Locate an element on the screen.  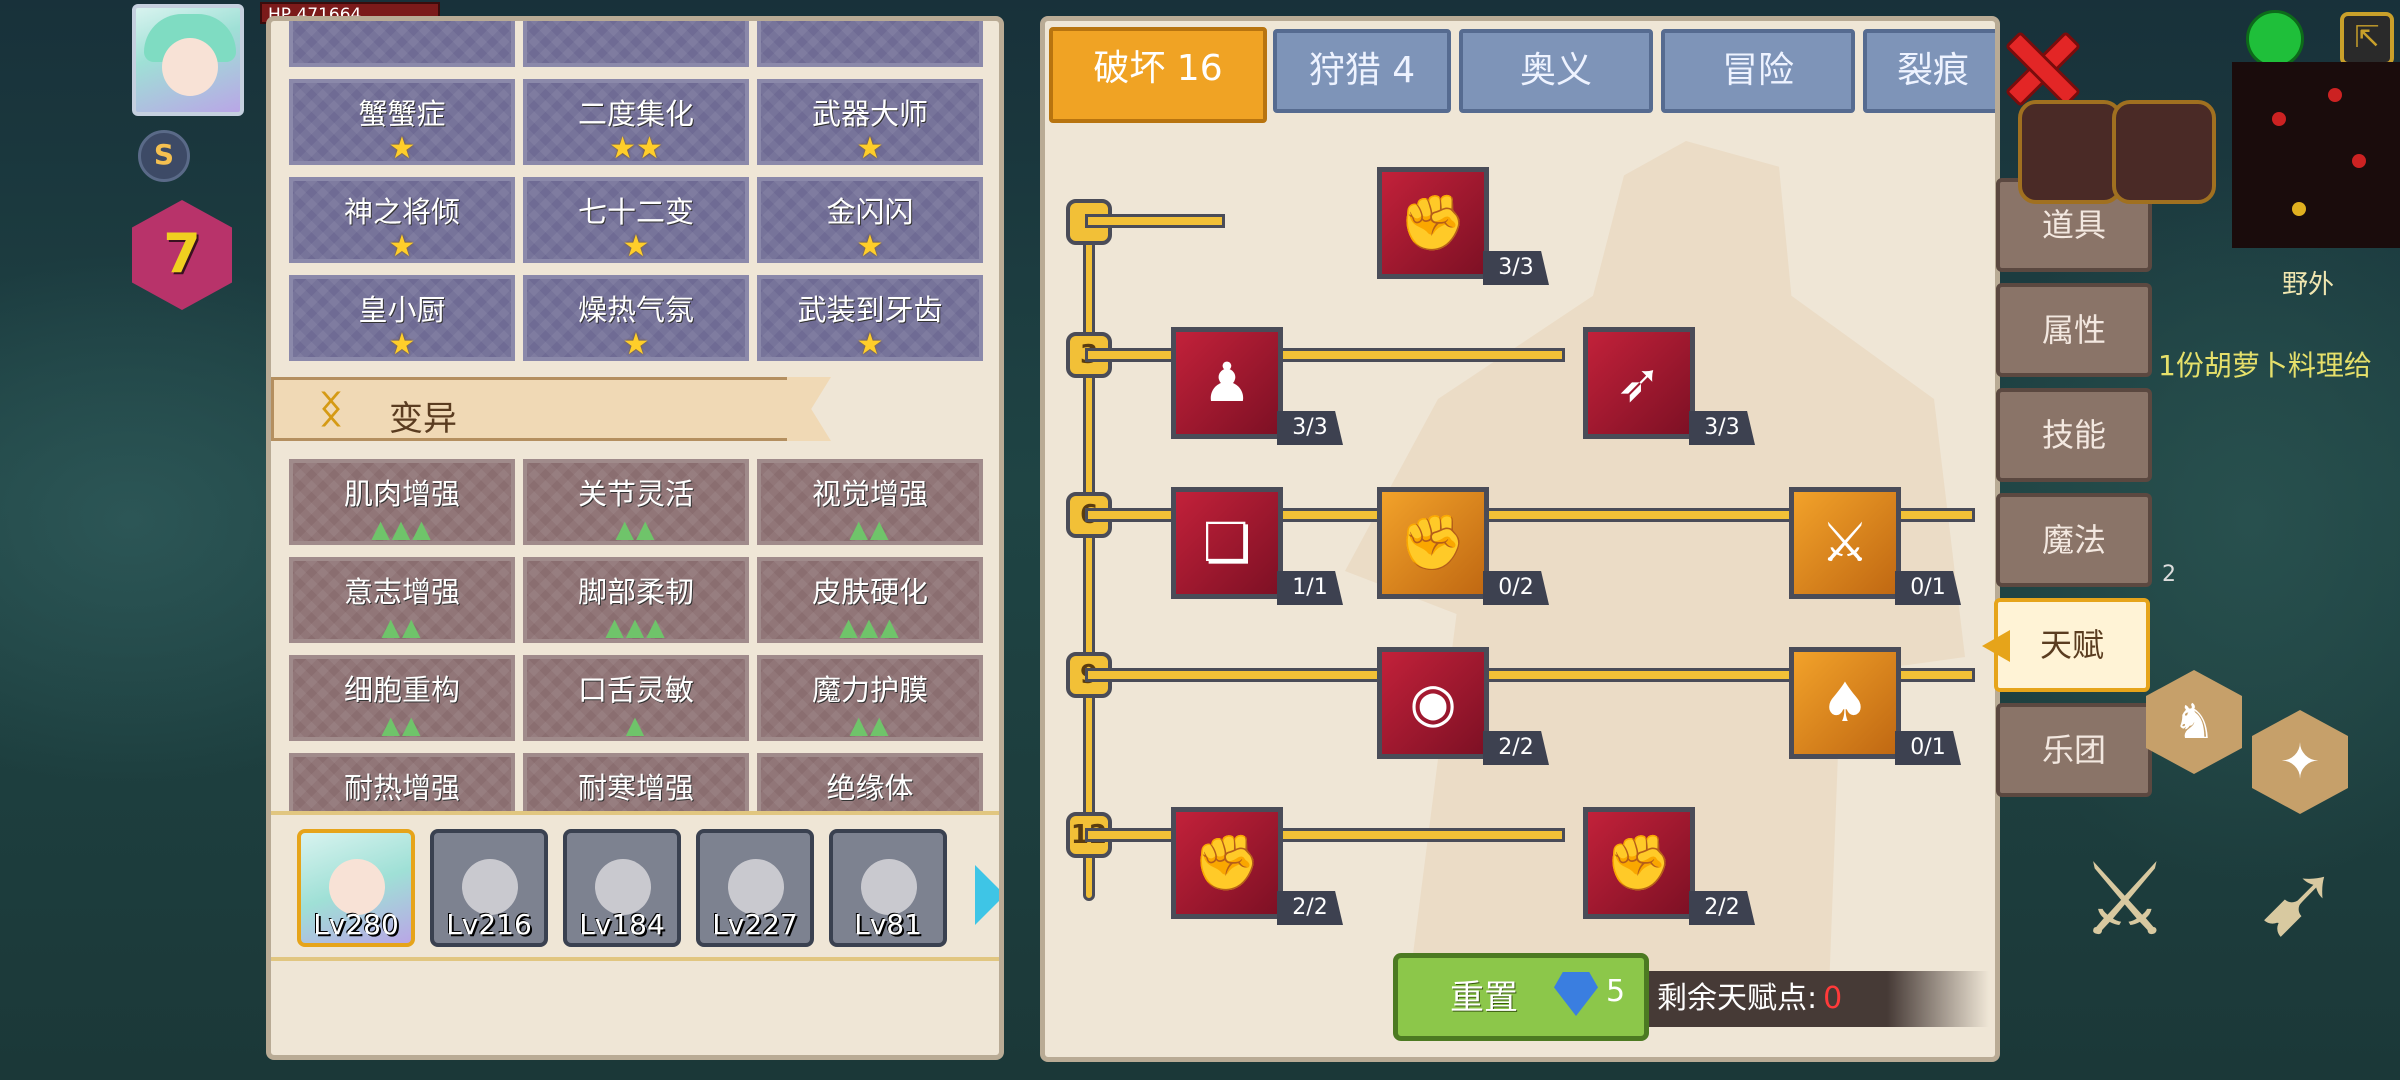
skill-name: 金闪闪 is located at coordinates (870, 212).